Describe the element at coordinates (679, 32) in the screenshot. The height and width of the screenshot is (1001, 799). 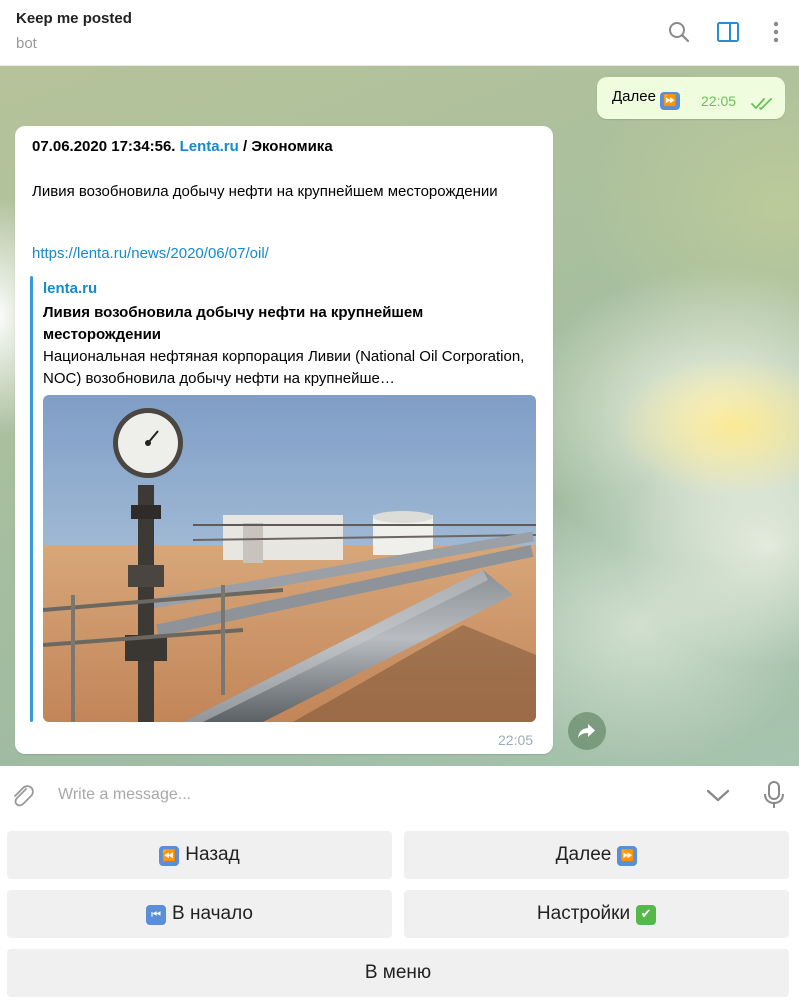
I see `search-icon` at that location.